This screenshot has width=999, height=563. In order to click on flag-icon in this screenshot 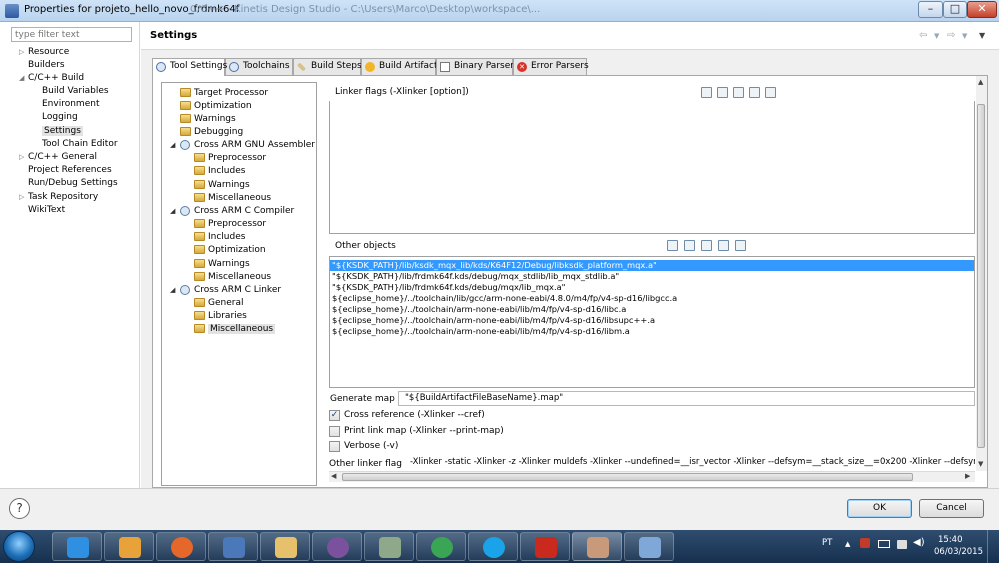, I will do `click(865, 543)`.